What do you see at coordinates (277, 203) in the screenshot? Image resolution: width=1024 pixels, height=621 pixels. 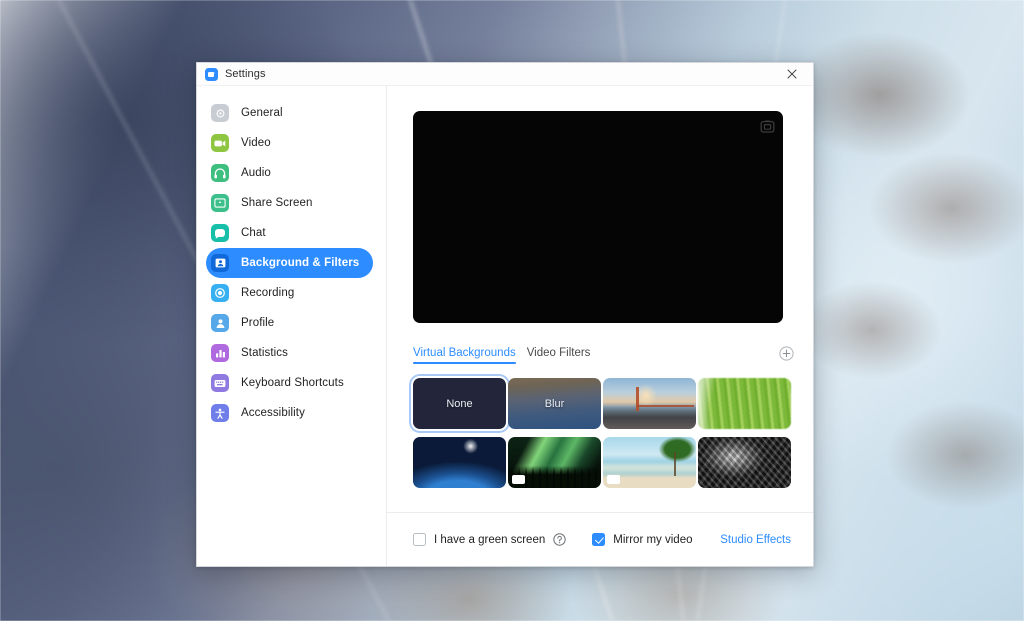 I see `sidebar-item-label: Share Screen` at bounding box center [277, 203].